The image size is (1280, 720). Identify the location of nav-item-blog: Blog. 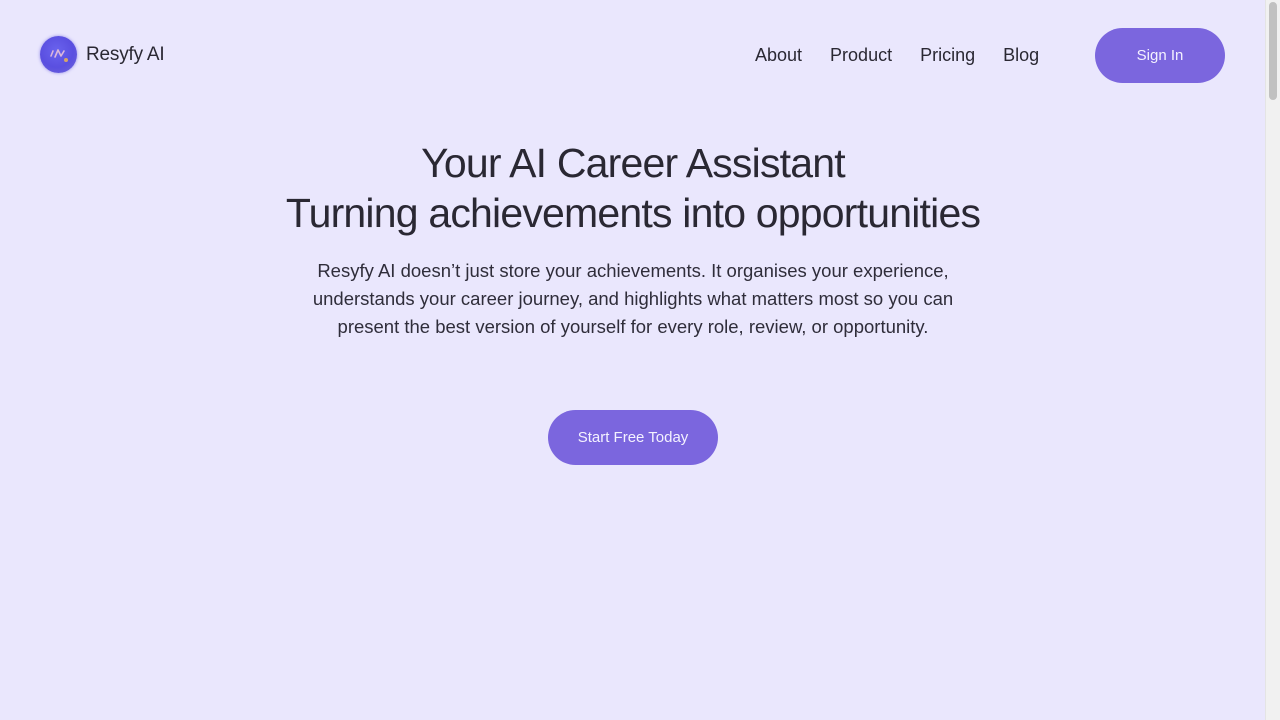
(1021, 55).